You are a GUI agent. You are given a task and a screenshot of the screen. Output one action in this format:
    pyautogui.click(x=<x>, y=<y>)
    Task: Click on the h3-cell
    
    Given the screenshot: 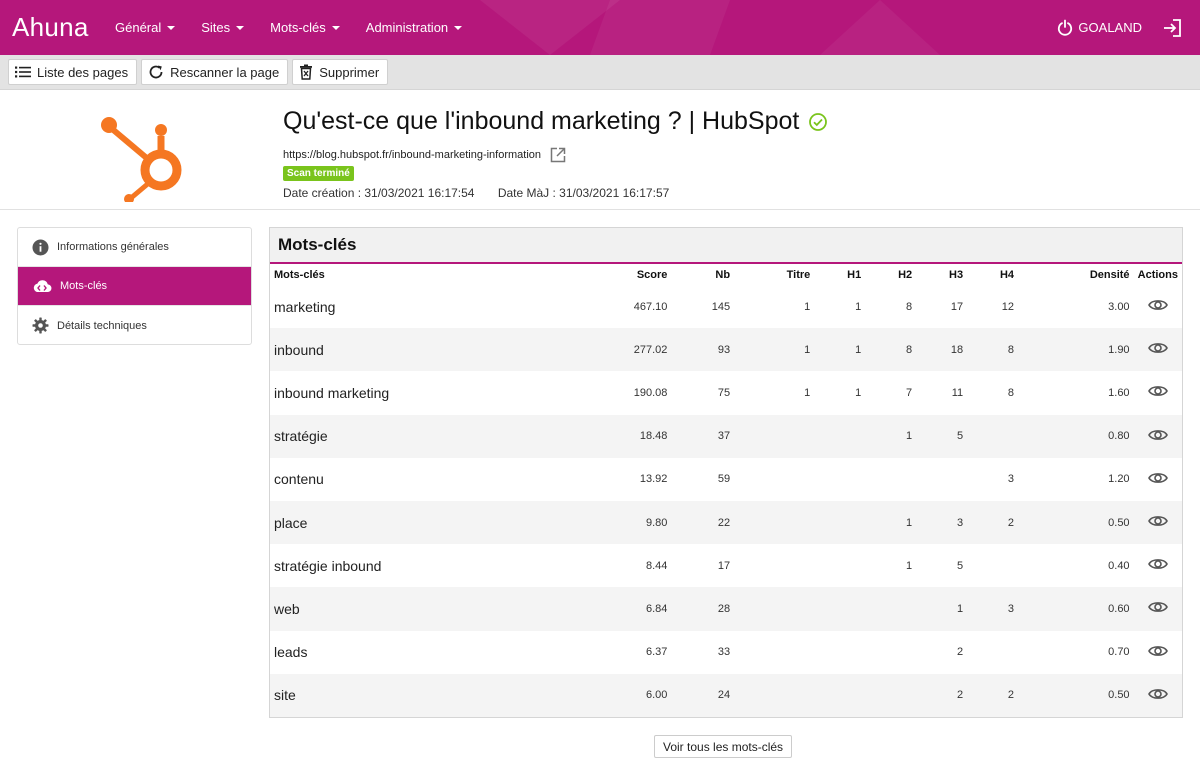 What is the action you would take?
    pyautogui.click(x=941, y=479)
    